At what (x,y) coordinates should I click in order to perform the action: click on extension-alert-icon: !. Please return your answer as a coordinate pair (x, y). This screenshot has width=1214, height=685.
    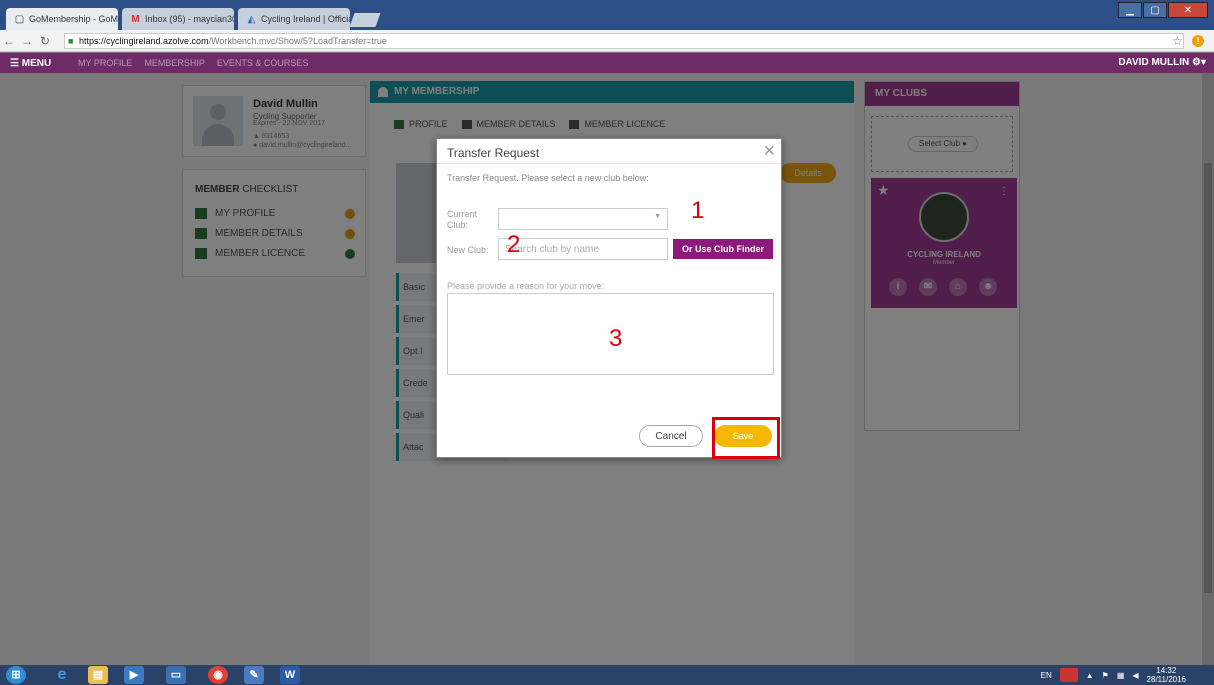
    Looking at the image, I should click on (1198, 41).